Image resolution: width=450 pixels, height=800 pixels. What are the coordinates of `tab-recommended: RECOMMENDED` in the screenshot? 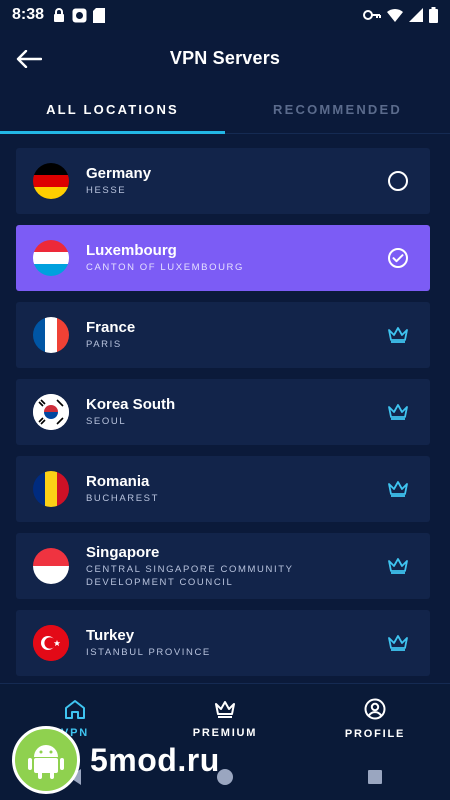 It's located at (337, 109).